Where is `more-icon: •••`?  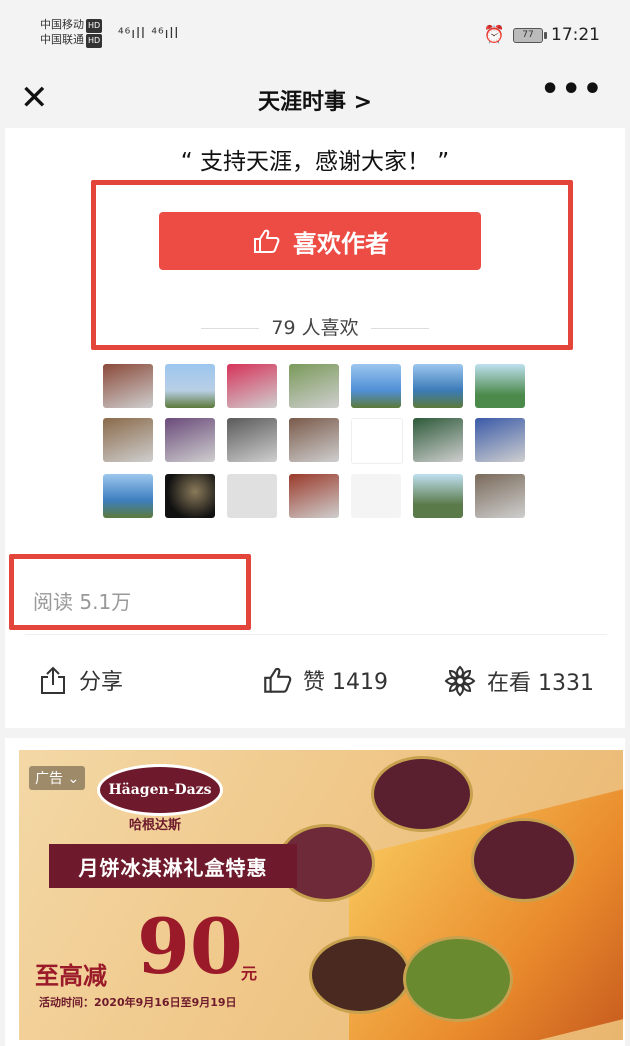 more-icon: ••• is located at coordinates (572, 89).